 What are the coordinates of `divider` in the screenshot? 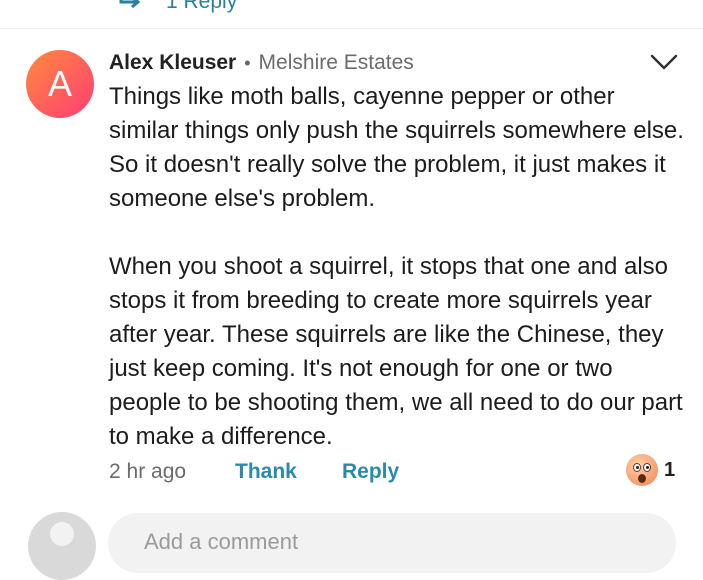 It's located at (351, 28).